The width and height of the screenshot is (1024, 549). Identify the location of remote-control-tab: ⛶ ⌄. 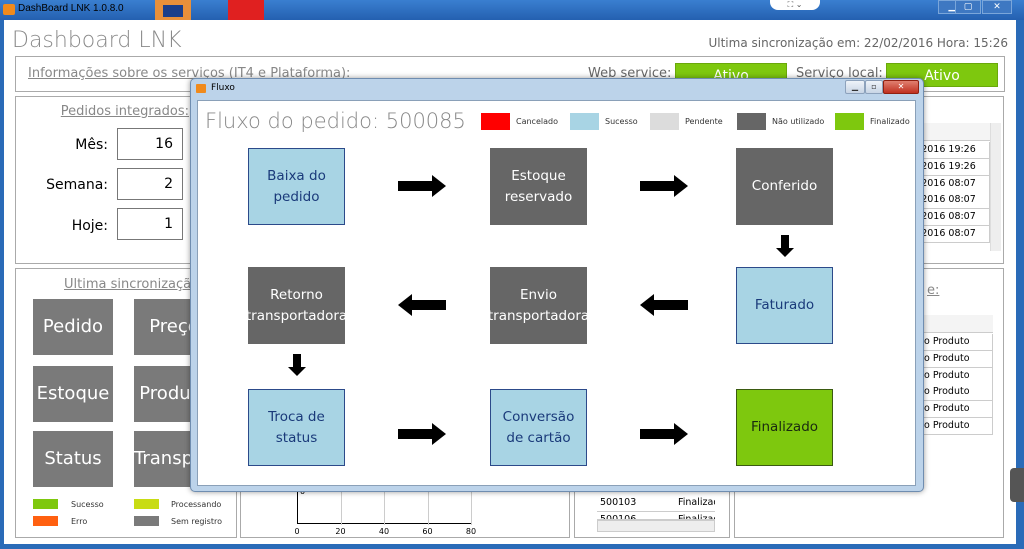
(795, 5).